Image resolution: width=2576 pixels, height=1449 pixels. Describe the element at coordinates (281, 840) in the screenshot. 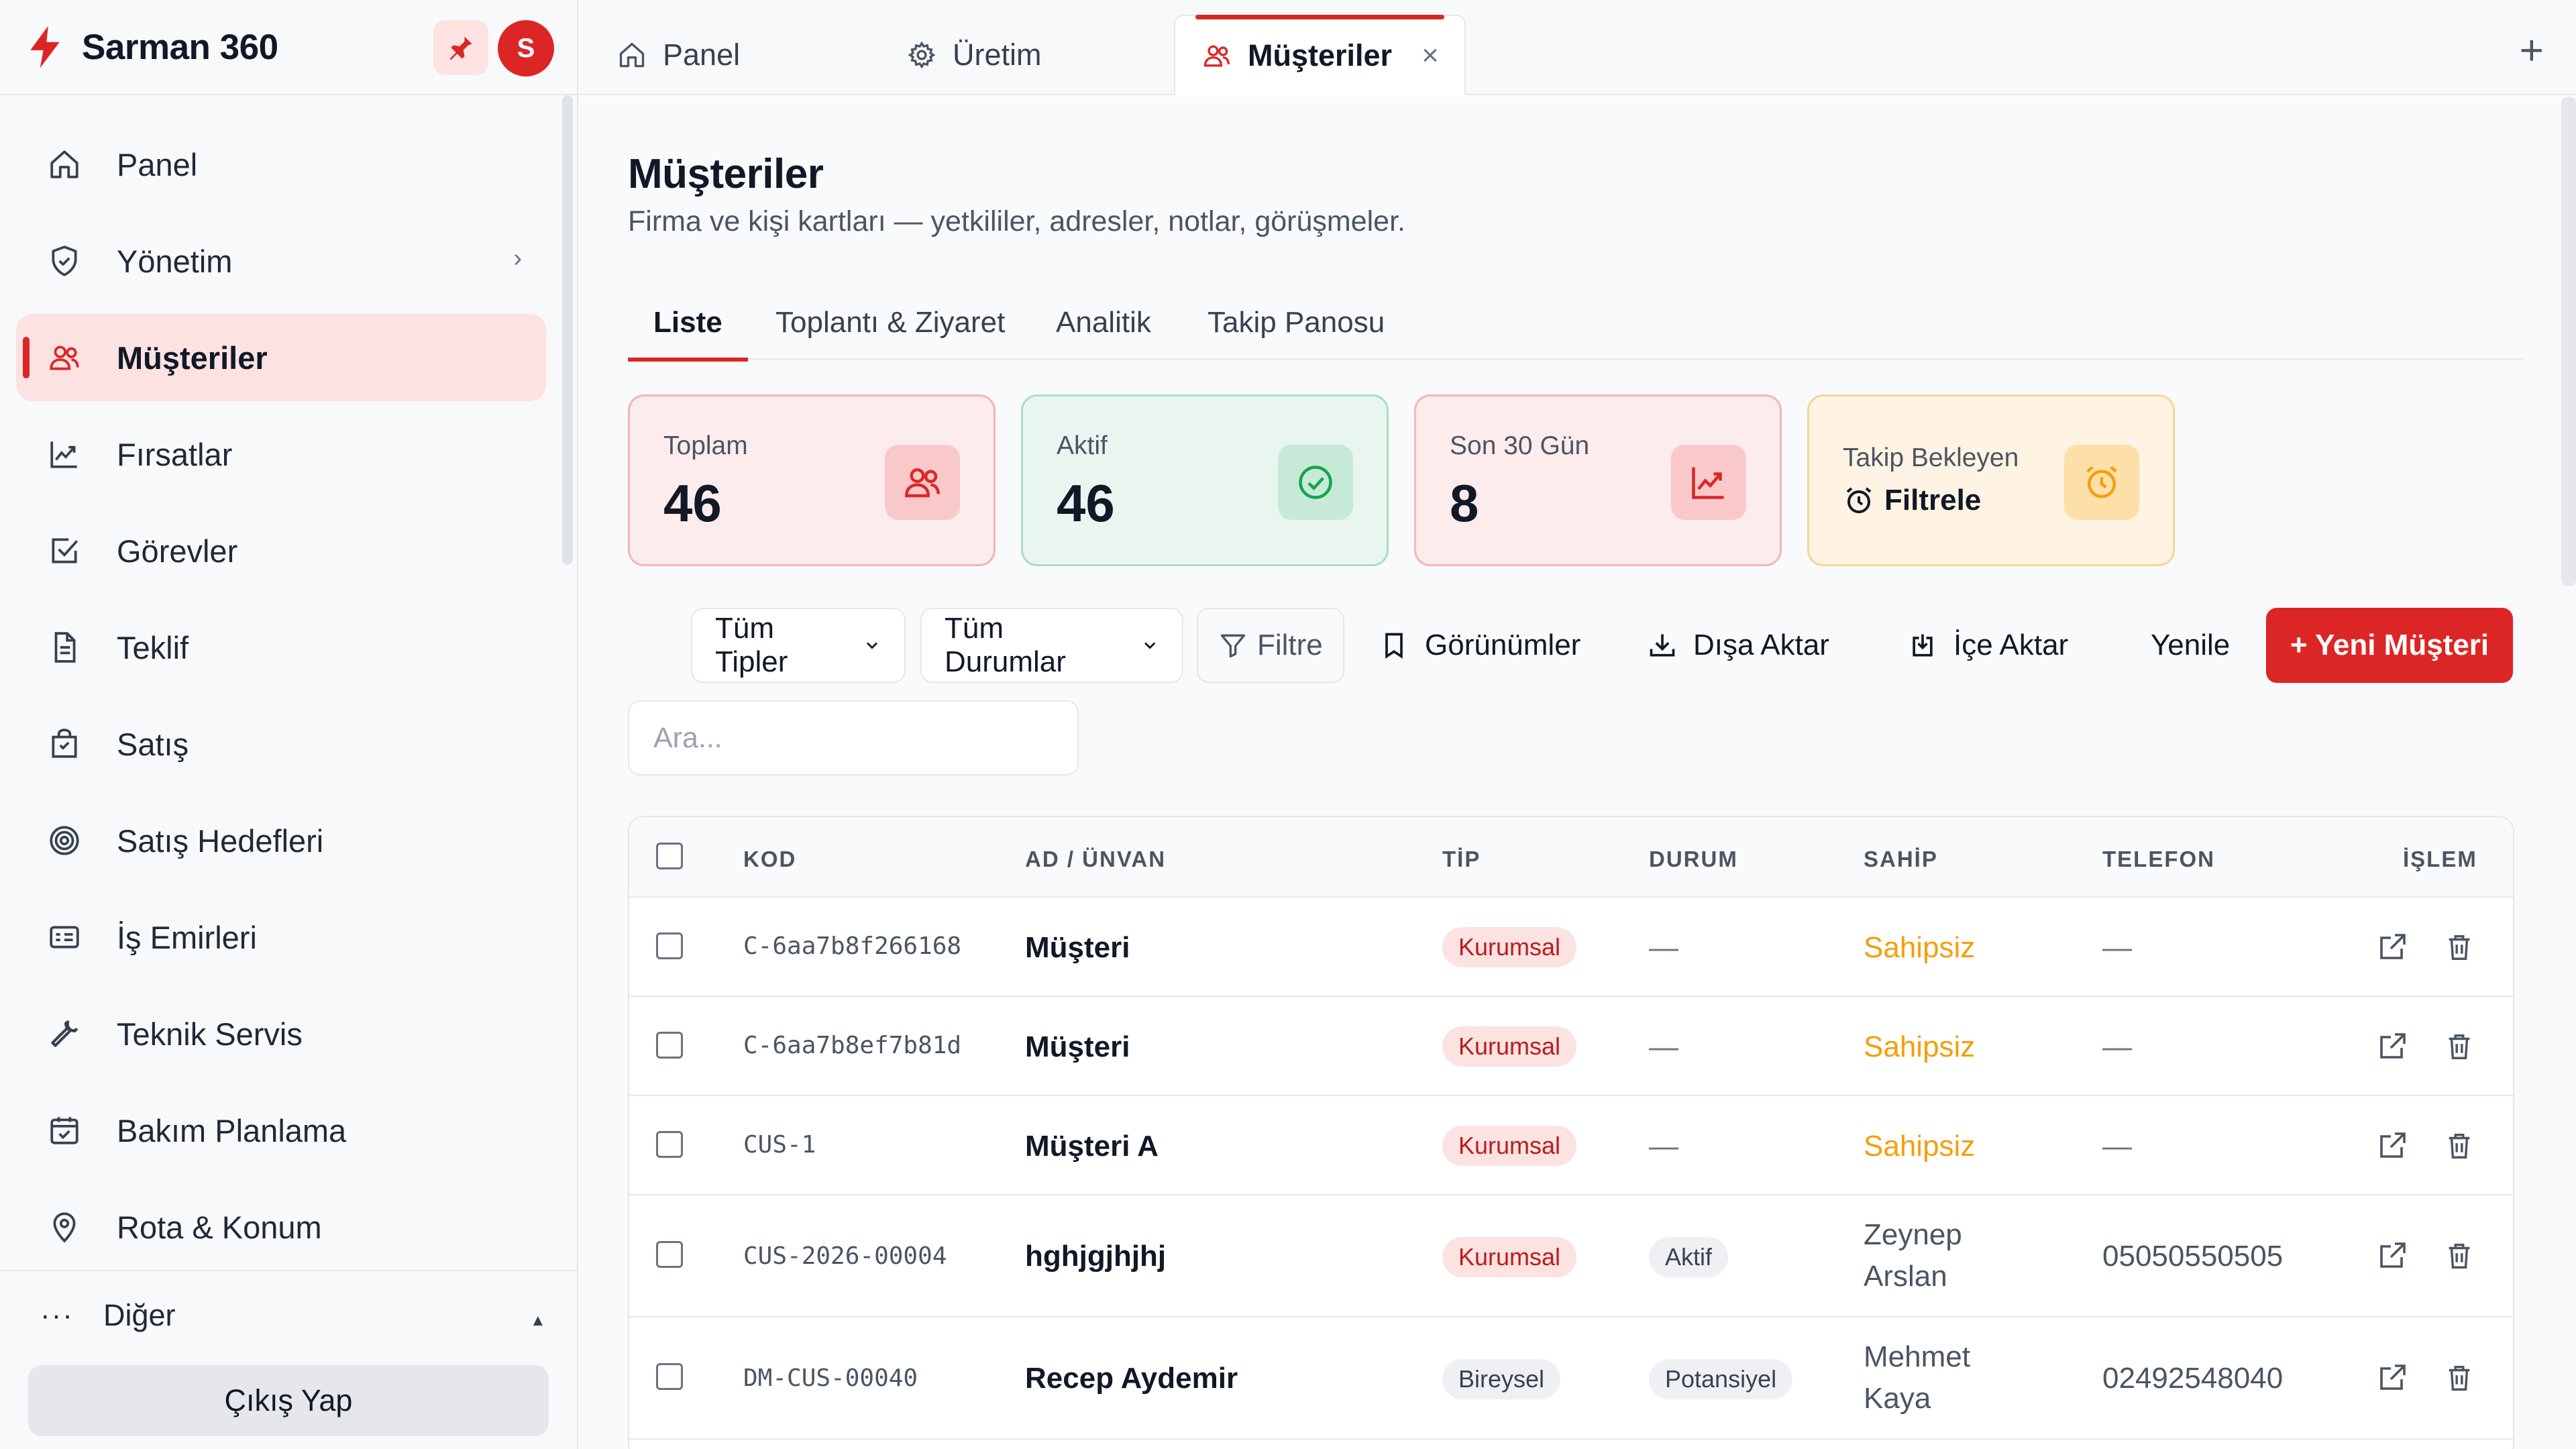

I see `sidebar-item-satis-hedefleri: Satış Hedefleri` at that location.